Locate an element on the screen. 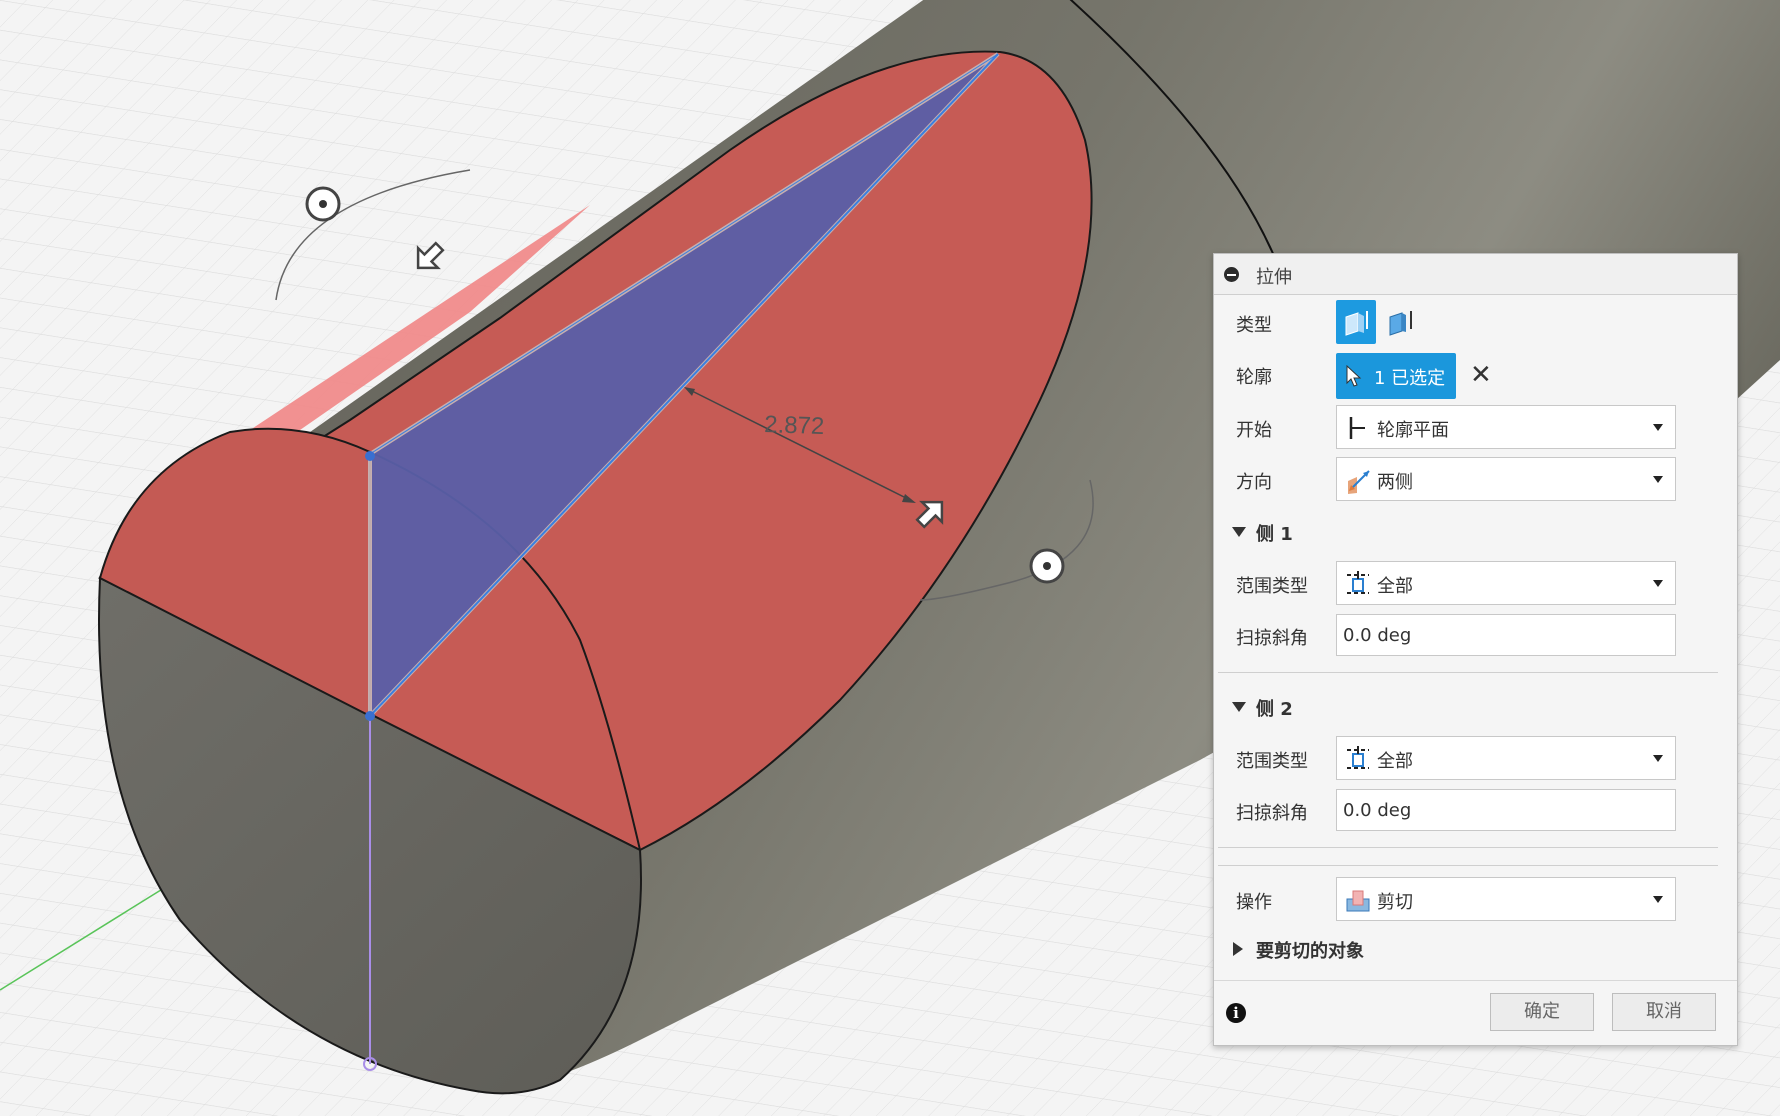 The image size is (1780, 1116). side2-extent-dropdown: 全部 is located at coordinates (1506, 758).